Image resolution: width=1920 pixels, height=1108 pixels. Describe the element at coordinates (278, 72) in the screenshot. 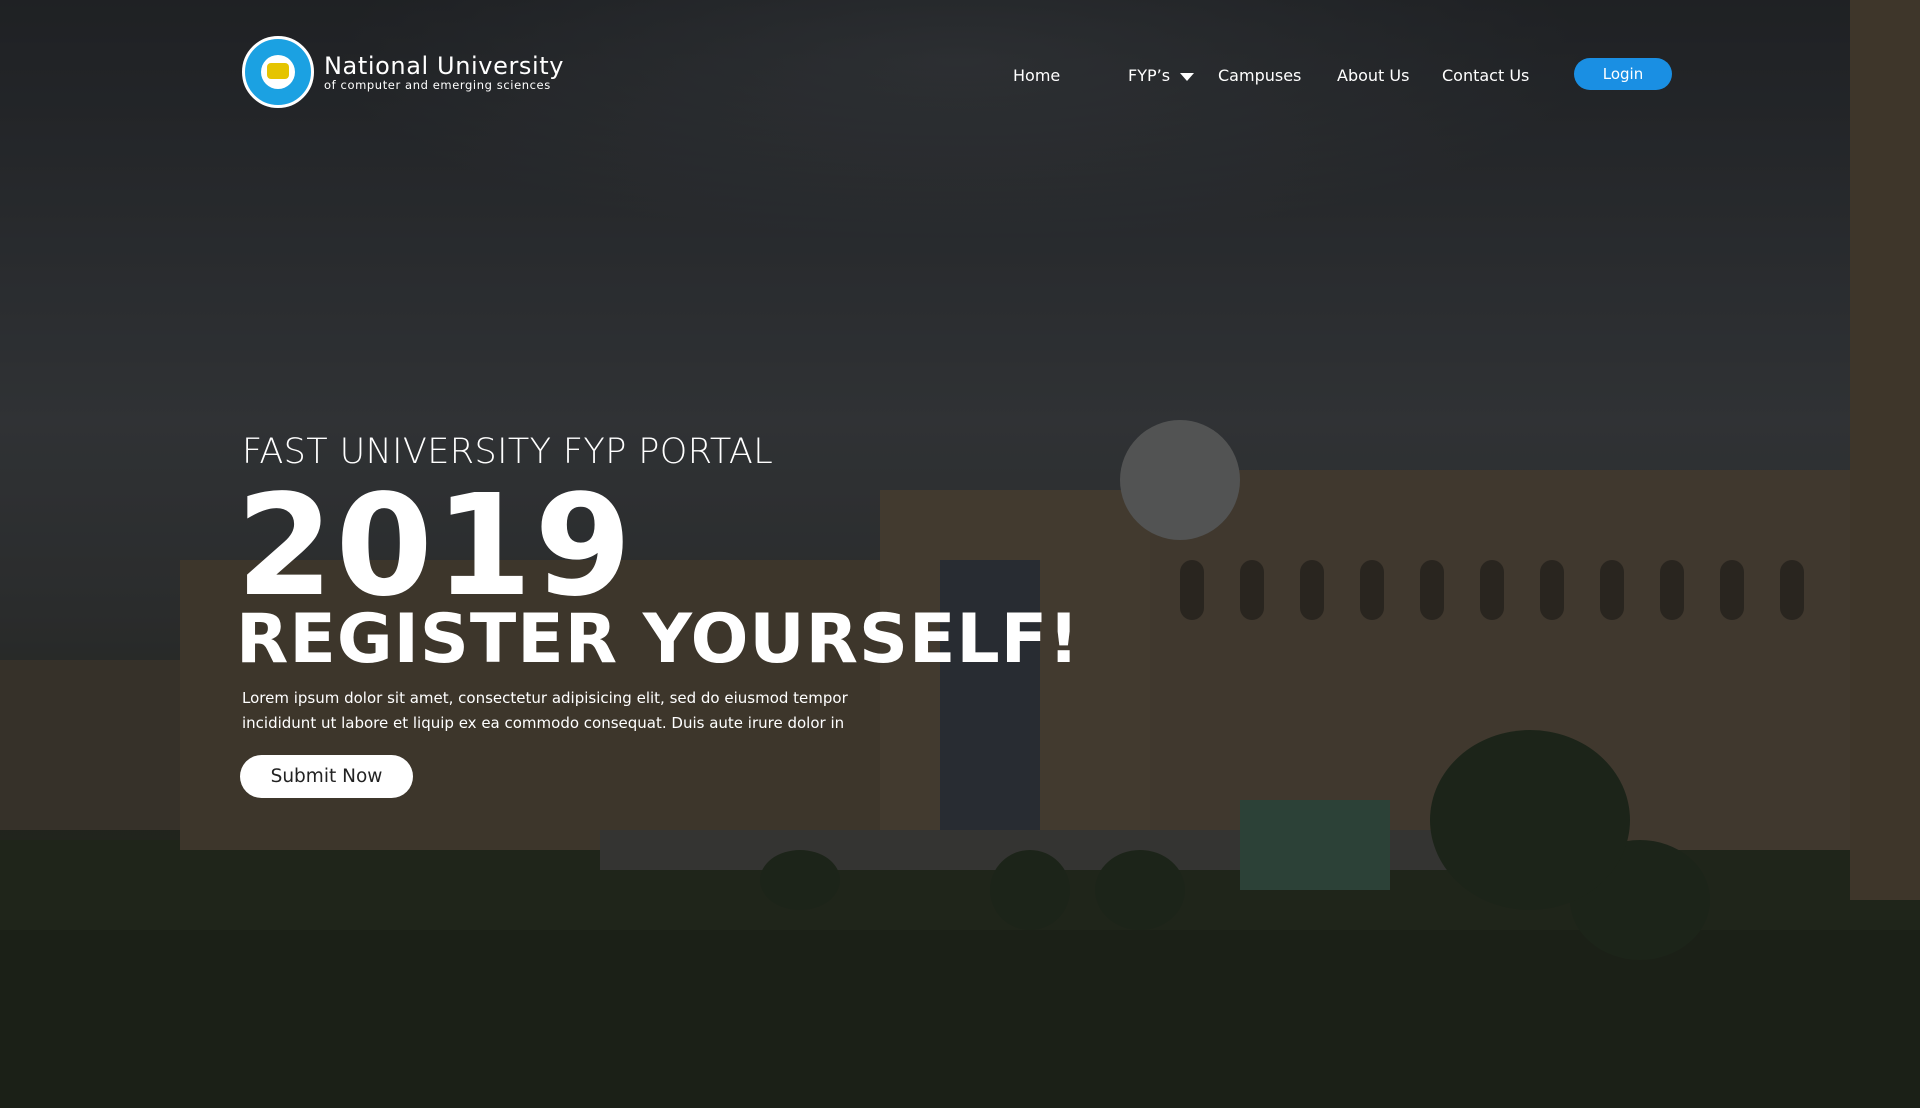

I see `university-seal-icon` at that location.